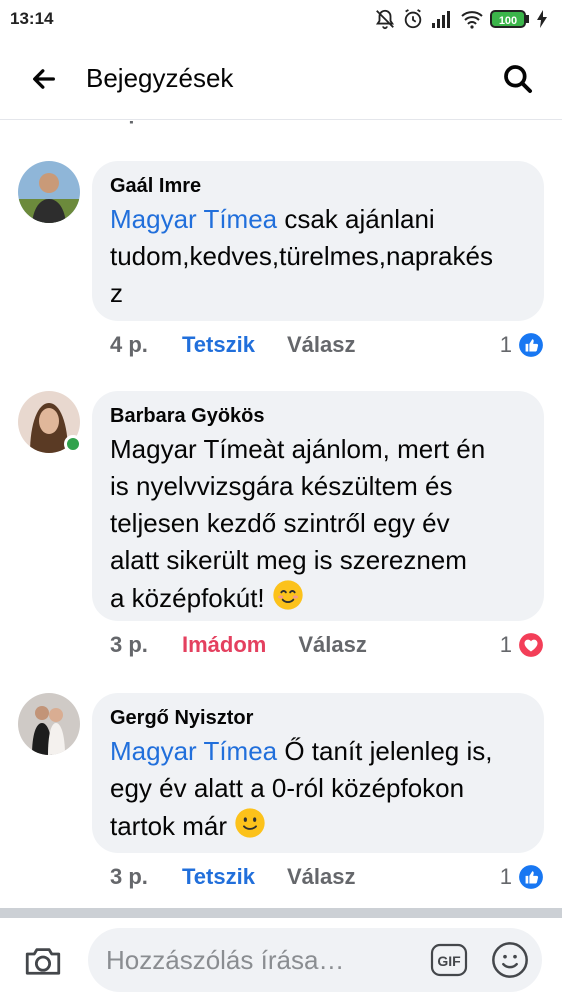  Describe the element at coordinates (73, 444) in the screenshot. I see `online-status-indicator` at that location.